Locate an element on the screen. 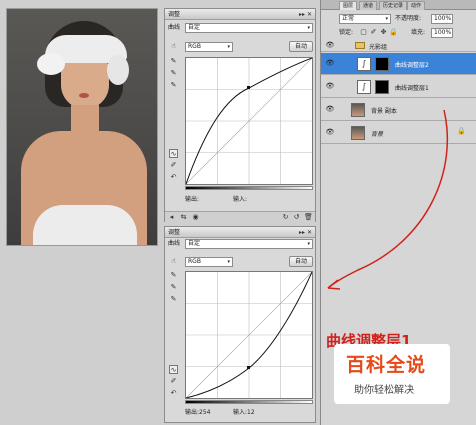  lock-pixels-icon: ✐ is located at coordinates (373, 32).